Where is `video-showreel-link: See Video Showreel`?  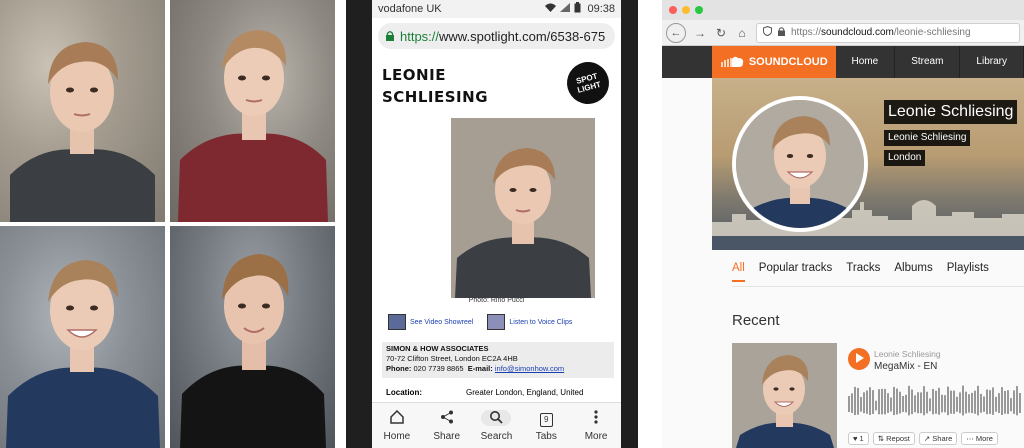 video-showreel-link: See Video Showreel is located at coordinates (430, 322).